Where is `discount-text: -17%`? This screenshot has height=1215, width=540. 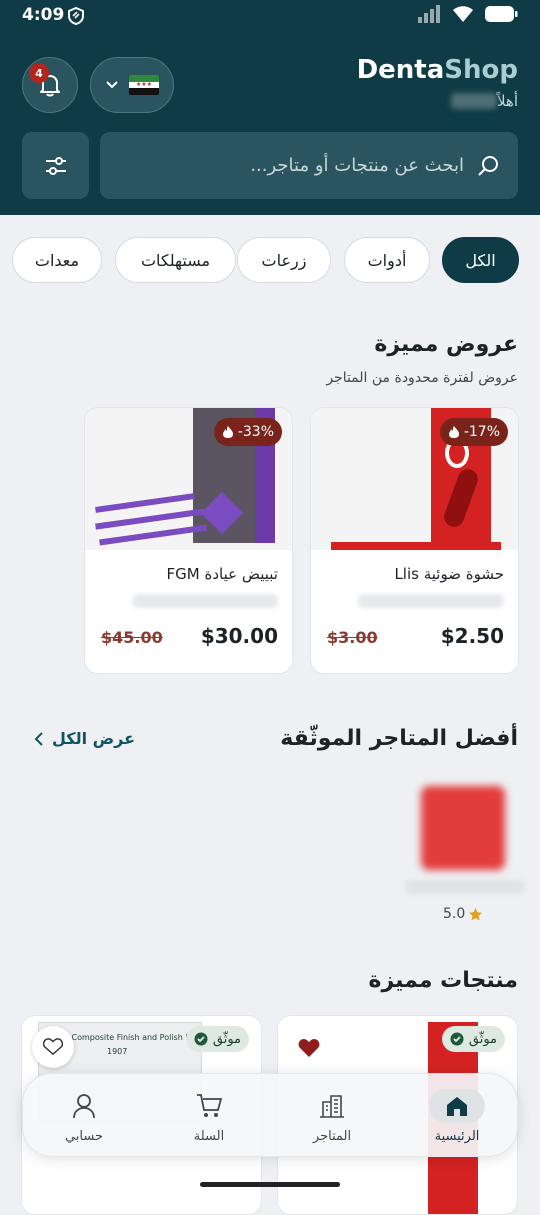 discount-text: -17% is located at coordinates (481, 432).